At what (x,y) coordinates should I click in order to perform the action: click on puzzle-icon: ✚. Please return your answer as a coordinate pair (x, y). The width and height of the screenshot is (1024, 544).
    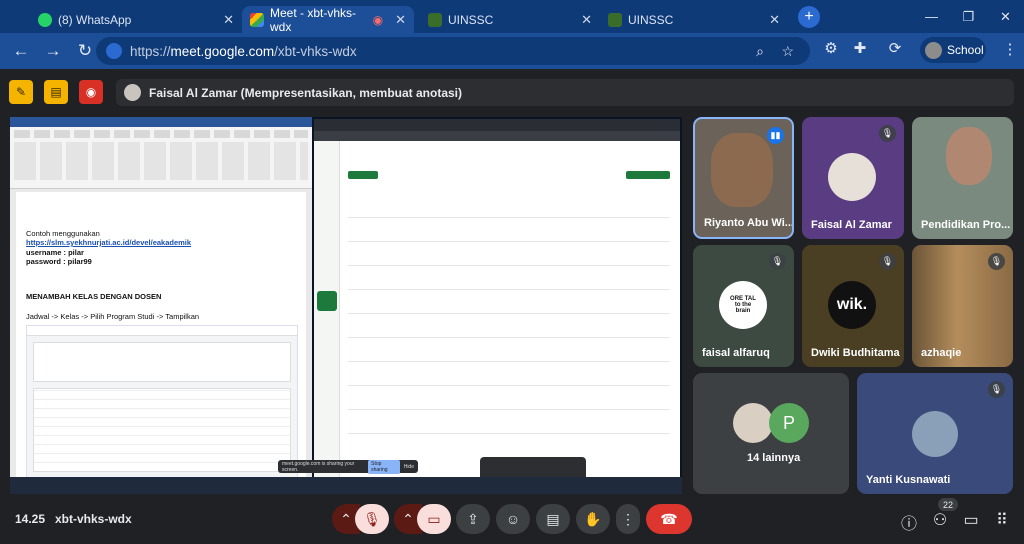
    Looking at the image, I should click on (860, 48).